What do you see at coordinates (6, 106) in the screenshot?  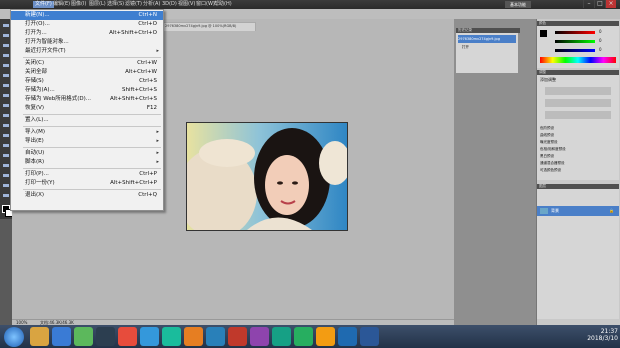 I see `stamp-tool-icon` at bounding box center [6, 106].